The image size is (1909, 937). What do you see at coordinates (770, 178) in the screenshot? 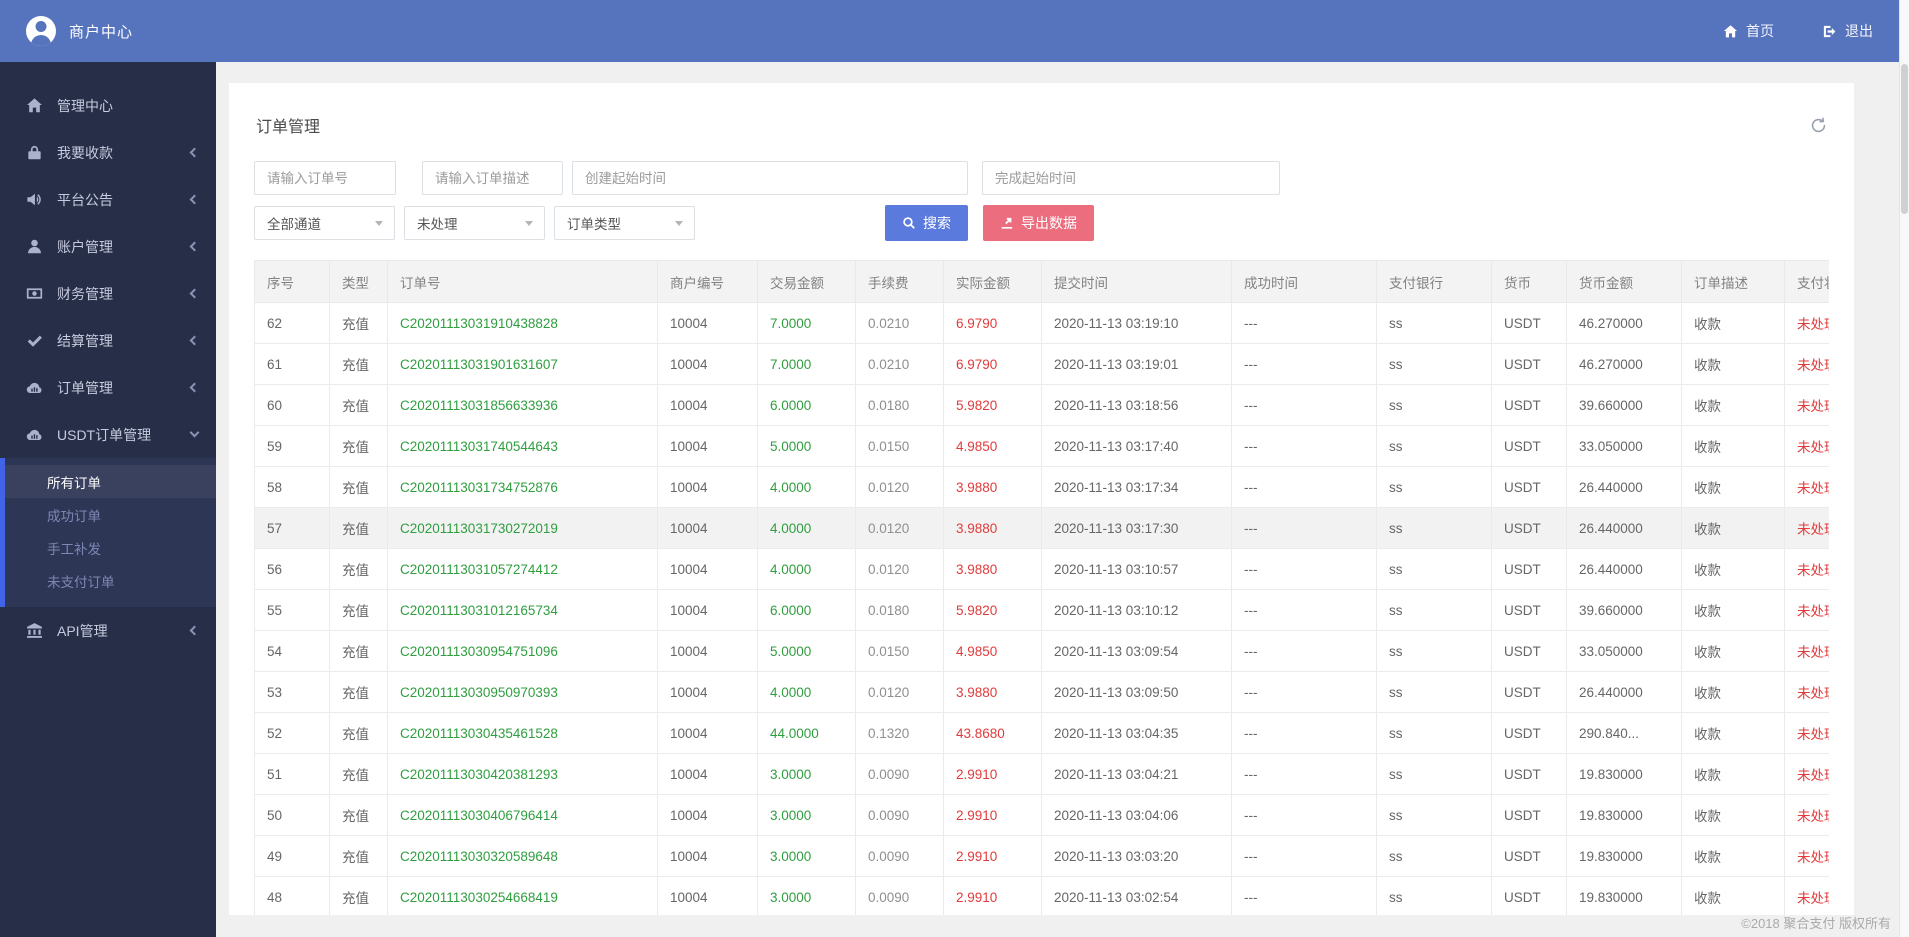
I see `create-time-input` at bounding box center [770, 178].